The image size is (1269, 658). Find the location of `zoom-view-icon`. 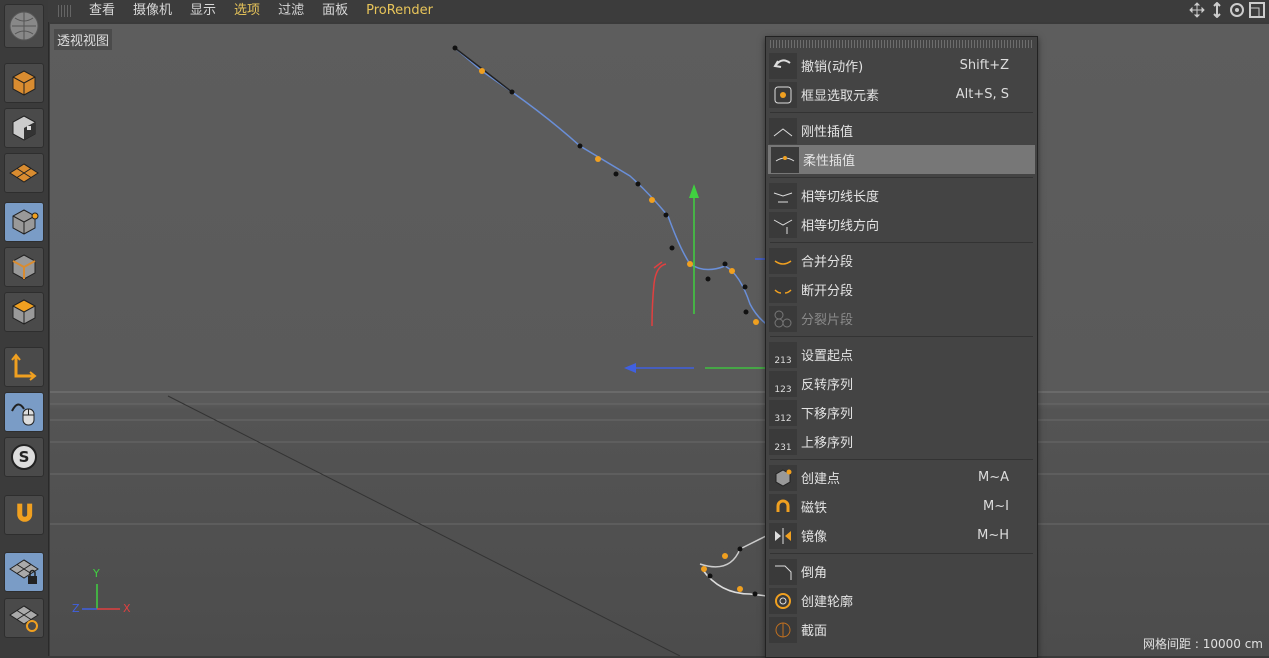

zoom-view-icon is located at coordinates (1217, 10).